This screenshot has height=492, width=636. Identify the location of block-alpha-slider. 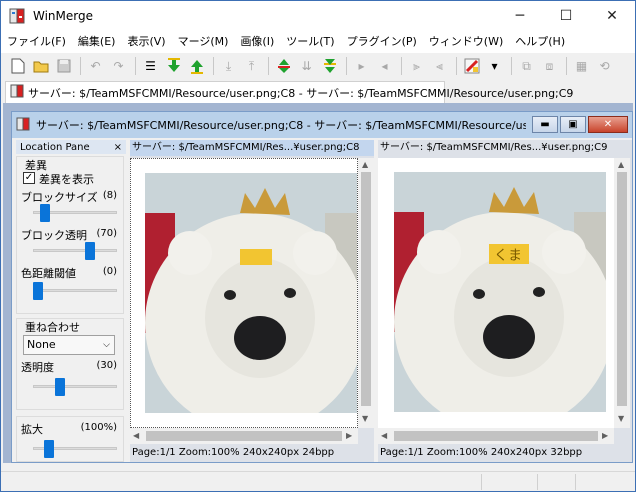
(89, 251).